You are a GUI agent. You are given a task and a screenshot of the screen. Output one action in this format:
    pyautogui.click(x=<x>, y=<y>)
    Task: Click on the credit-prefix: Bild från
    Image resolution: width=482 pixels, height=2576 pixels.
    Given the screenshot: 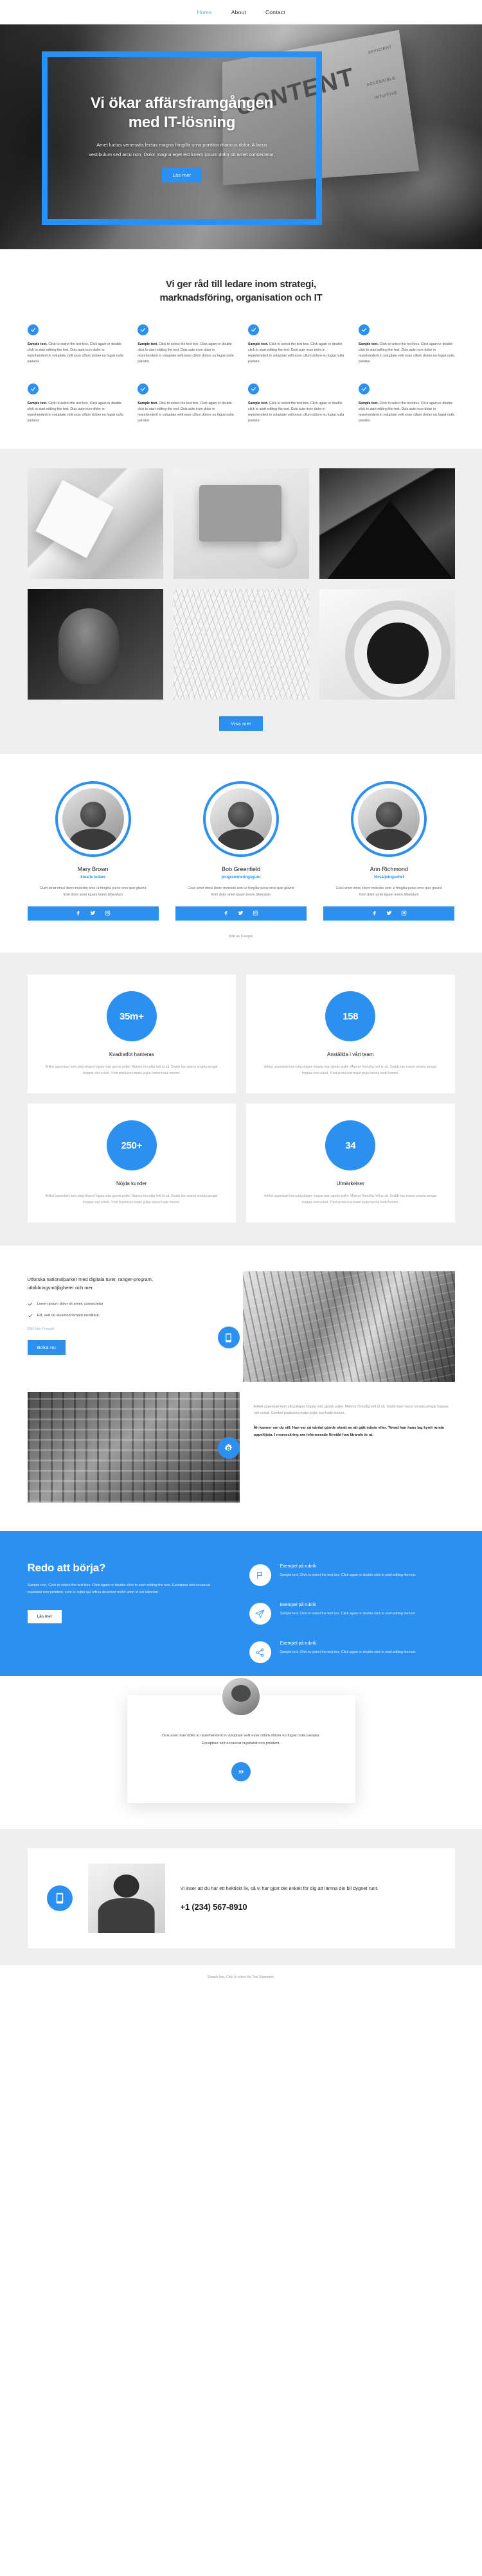 What is the action you would take?
    pyautogui.click(x=34, y=1329)
    